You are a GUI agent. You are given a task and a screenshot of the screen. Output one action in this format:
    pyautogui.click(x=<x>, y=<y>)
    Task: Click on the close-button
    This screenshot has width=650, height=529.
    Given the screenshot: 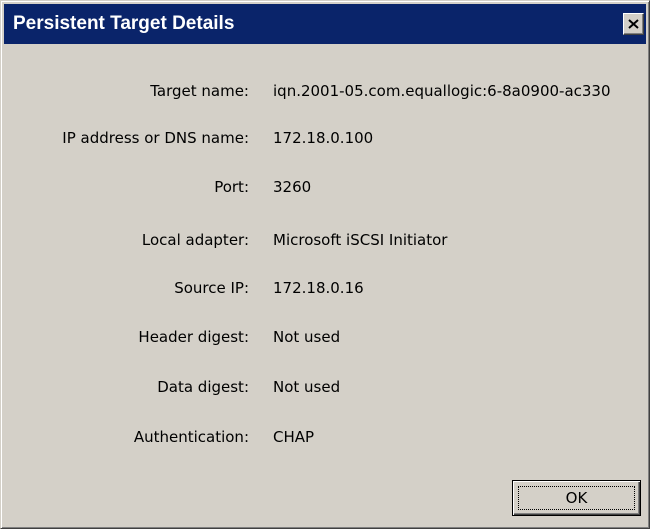 What is the action you would take?
    pyautogui.click(x=633, y=24)
    